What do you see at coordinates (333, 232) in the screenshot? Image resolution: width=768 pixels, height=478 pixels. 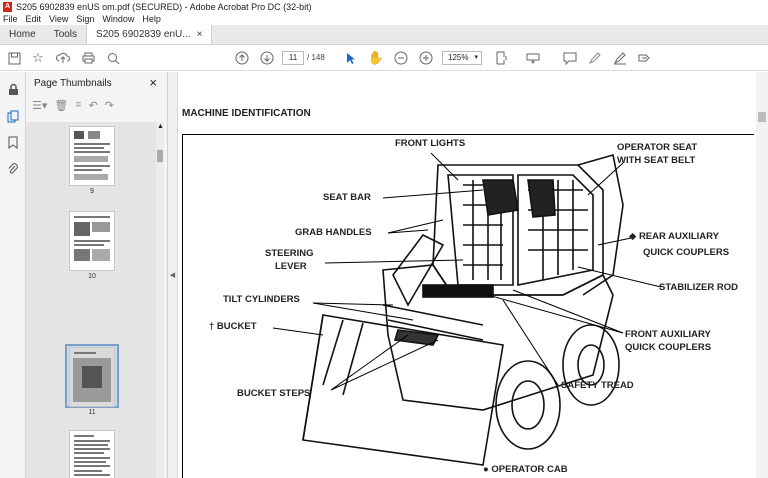 I see `label-grab-handles: GRAB HANDLES` at bounding box center [333, 232].